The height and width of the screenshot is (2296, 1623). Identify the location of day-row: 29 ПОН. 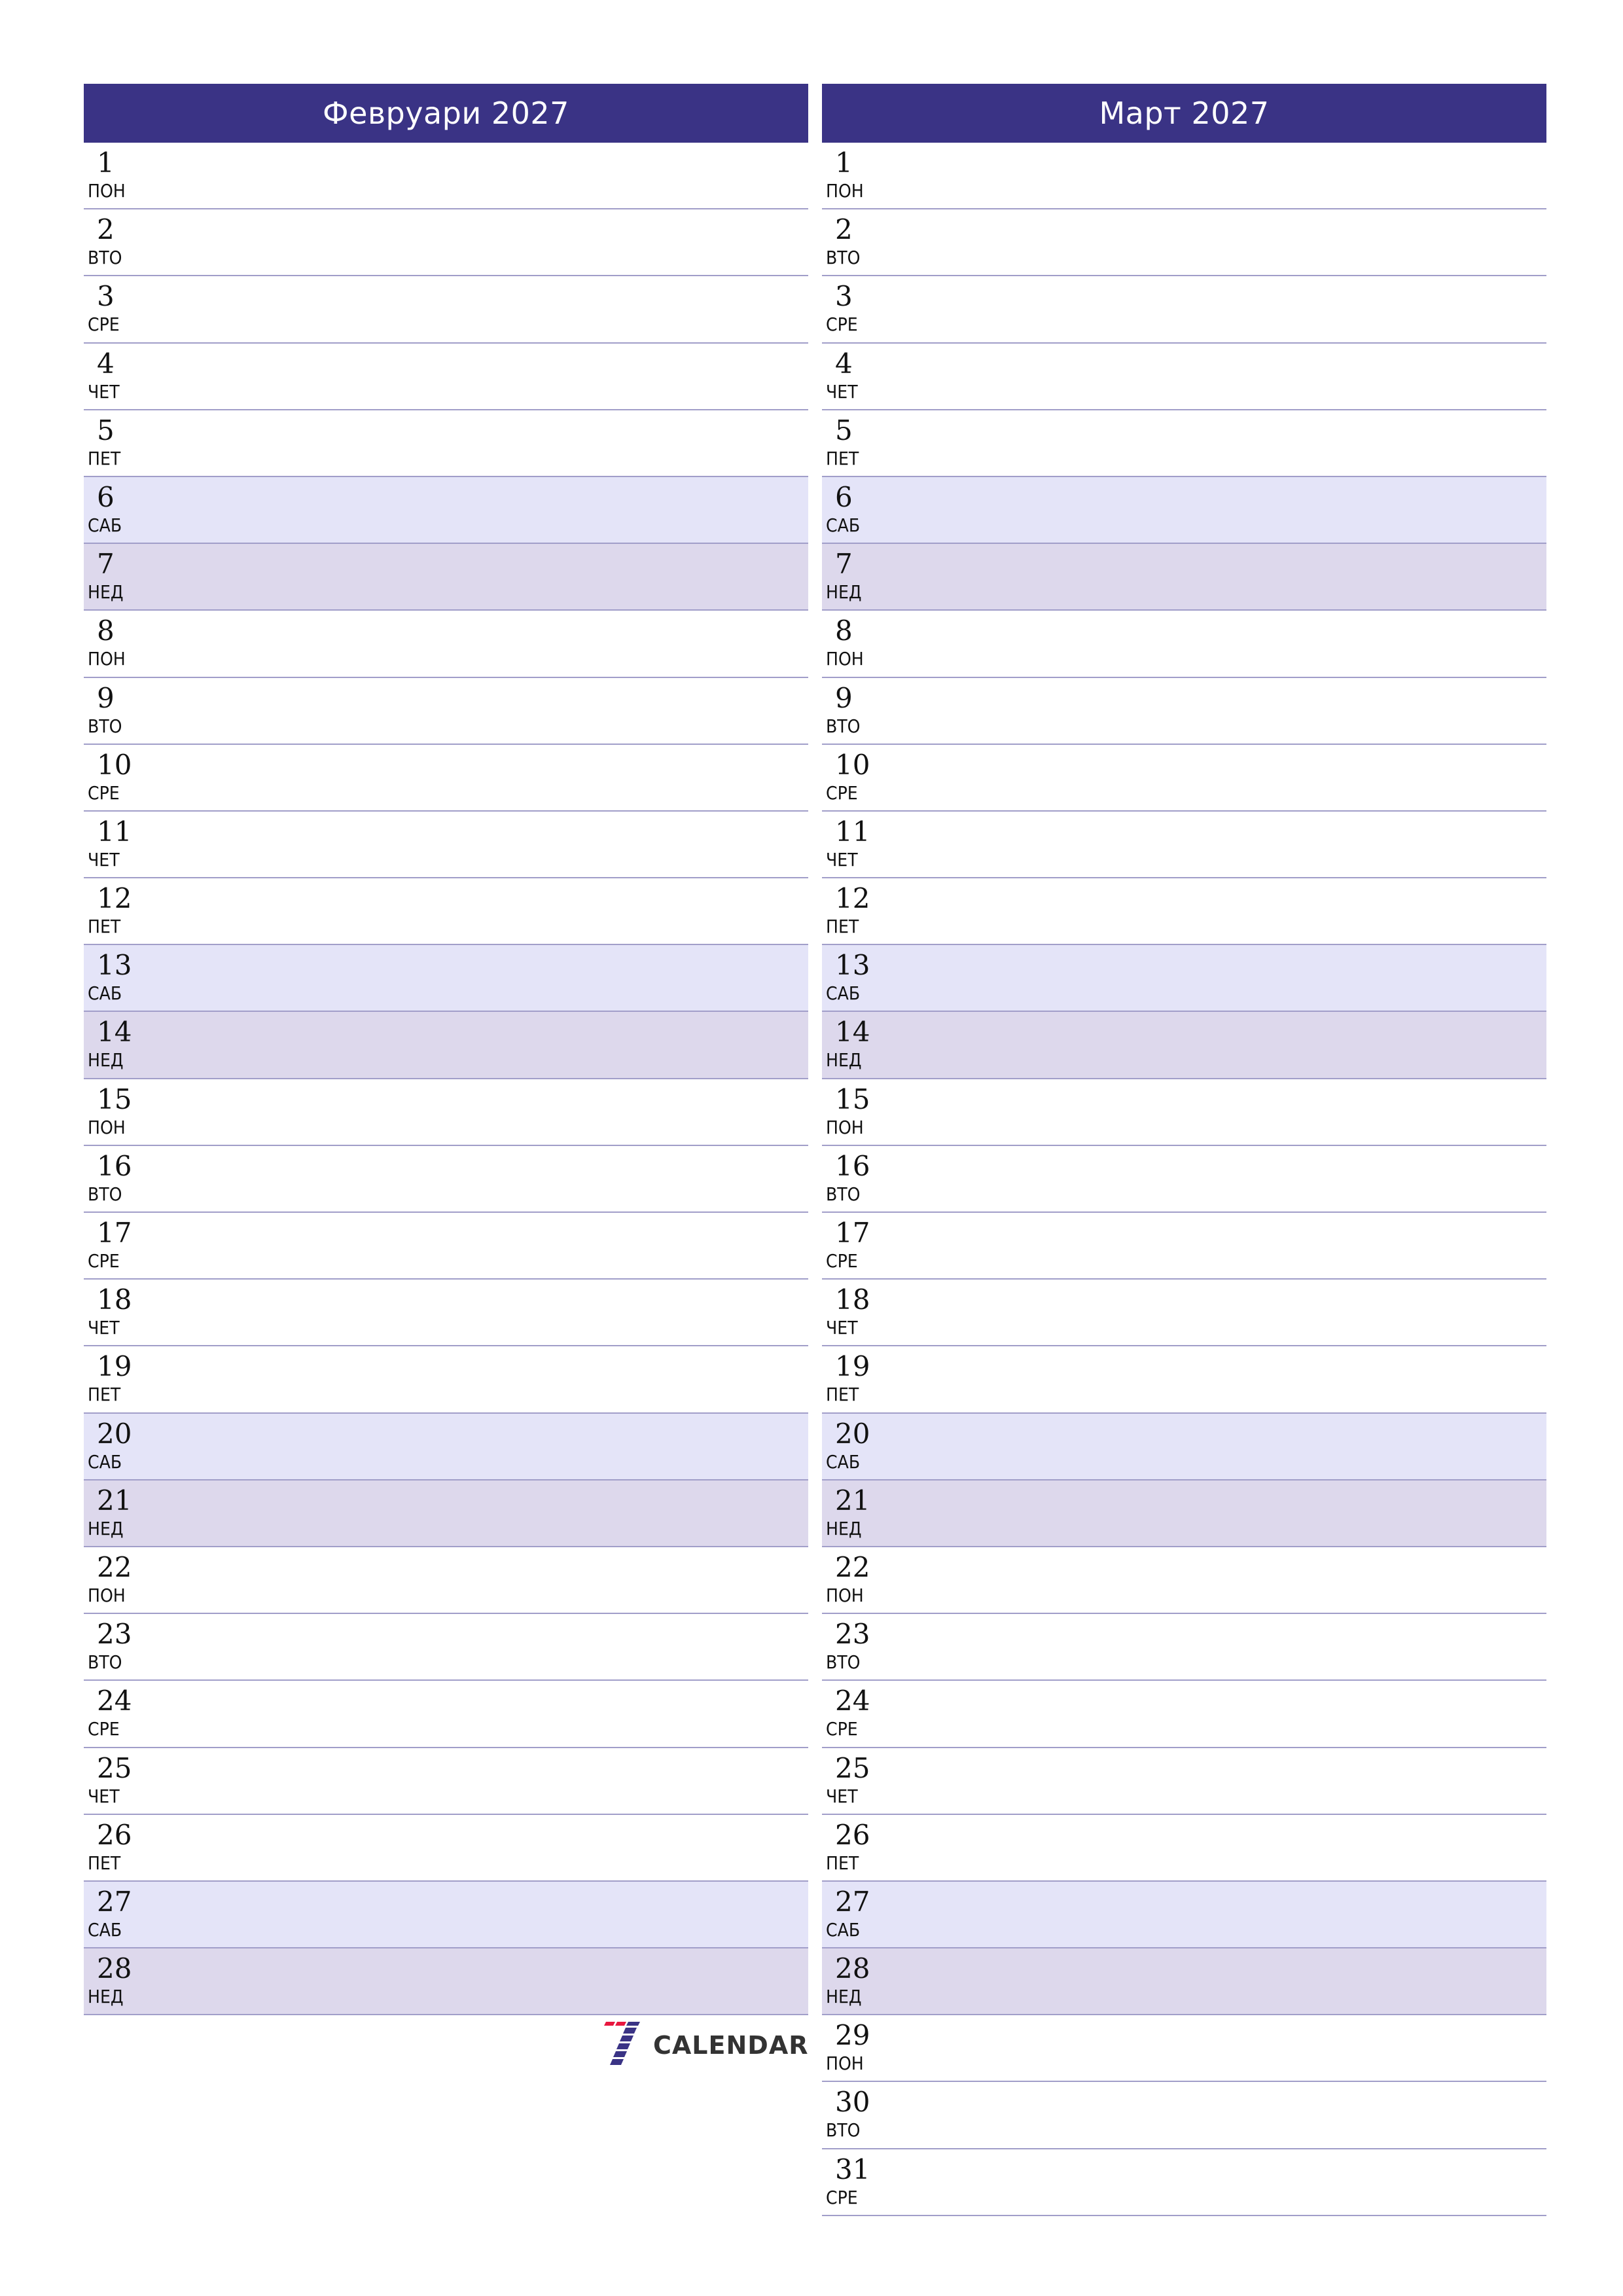
(1184, 2049).